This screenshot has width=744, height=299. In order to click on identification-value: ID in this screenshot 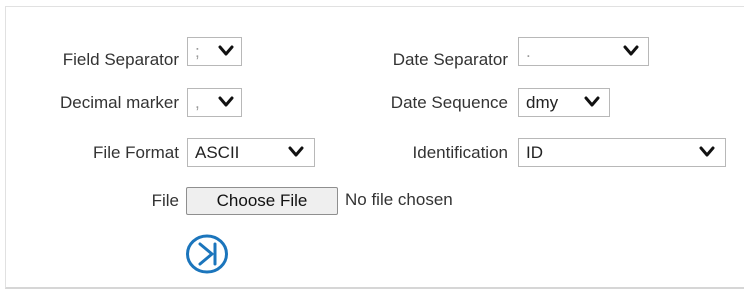, I will do `click(534, 152)`.